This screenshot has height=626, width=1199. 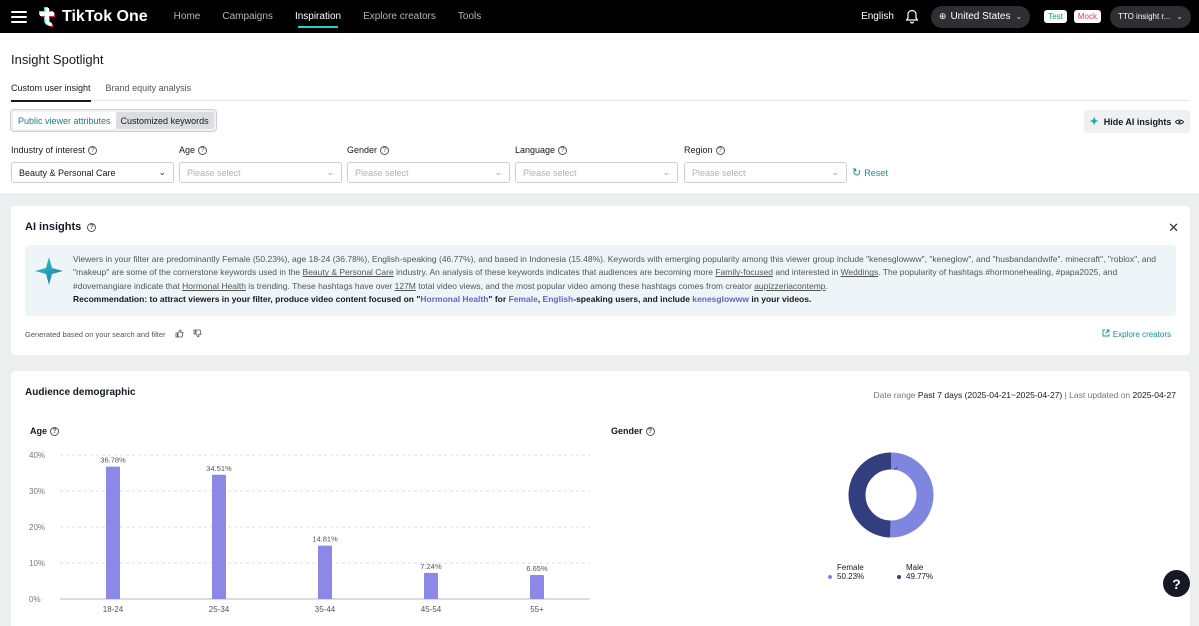 I want to click on ai-insights-title: AI insights ?, so click(x=61, y=227).